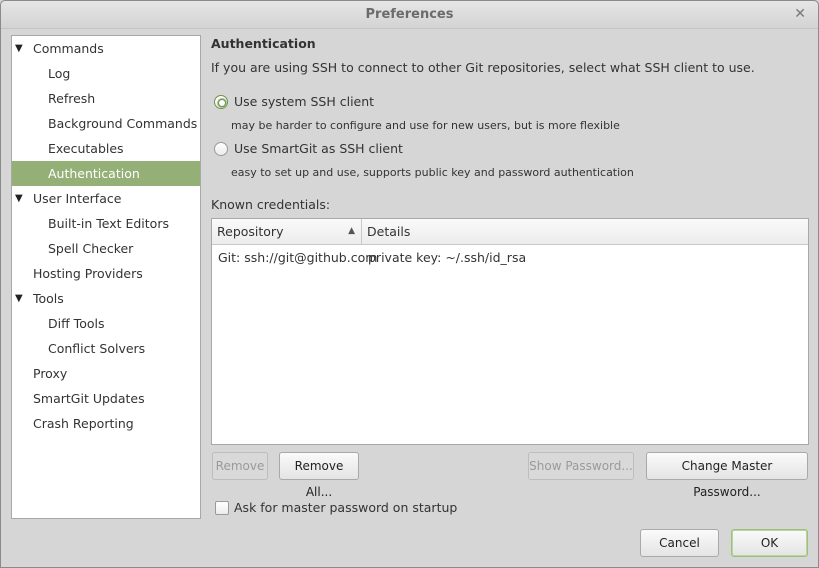 Image resolution: width=819 pixels, height=568 pixels. Describe the element at coordinates (769, 543) in the screenshot. I see `ok-button: OK` at that location.